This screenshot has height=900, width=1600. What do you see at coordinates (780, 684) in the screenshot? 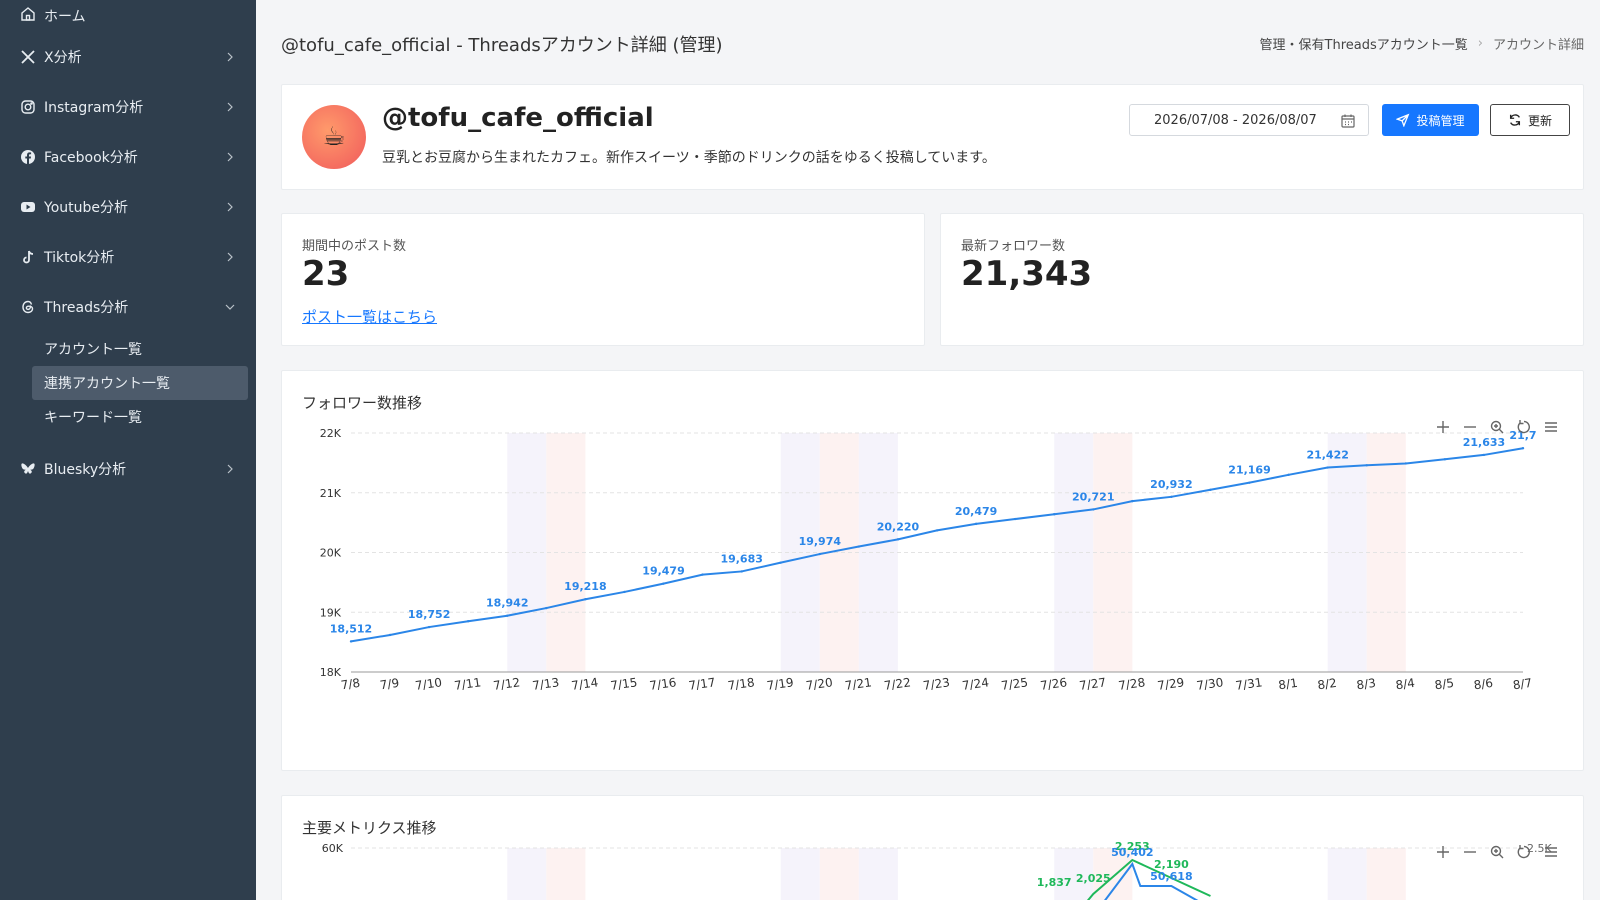
I see `x-tick-label: 7/19` at bounding box center [780, 684].